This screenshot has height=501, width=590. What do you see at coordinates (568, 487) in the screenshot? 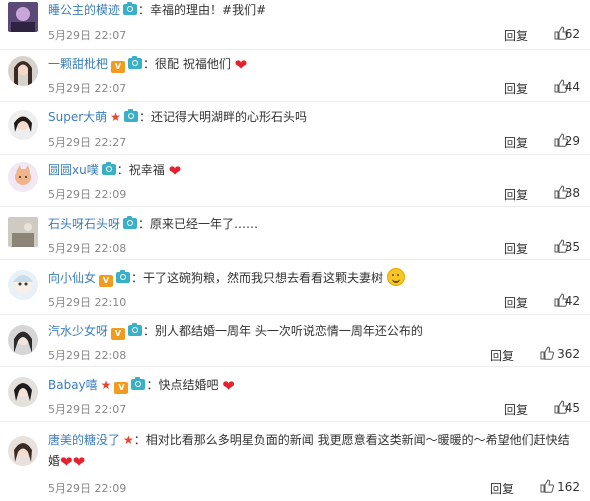
I see `like-count: 162` at bounding box center [568, 487].